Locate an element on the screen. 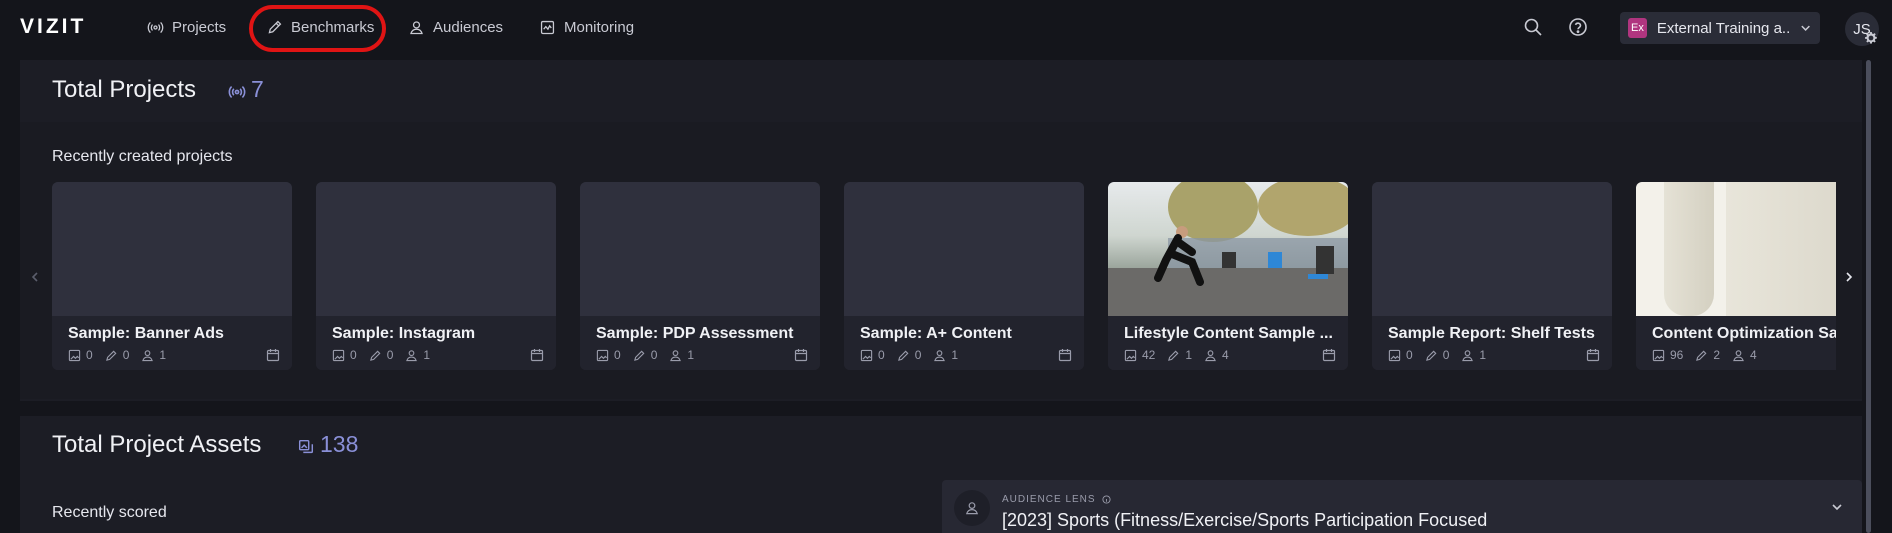 Image resolution: width=1892 pixels, height=533 pixels. project-card: Lifestyle Content Sample ... 42 1 4 is located at coordinates (1228, 276).